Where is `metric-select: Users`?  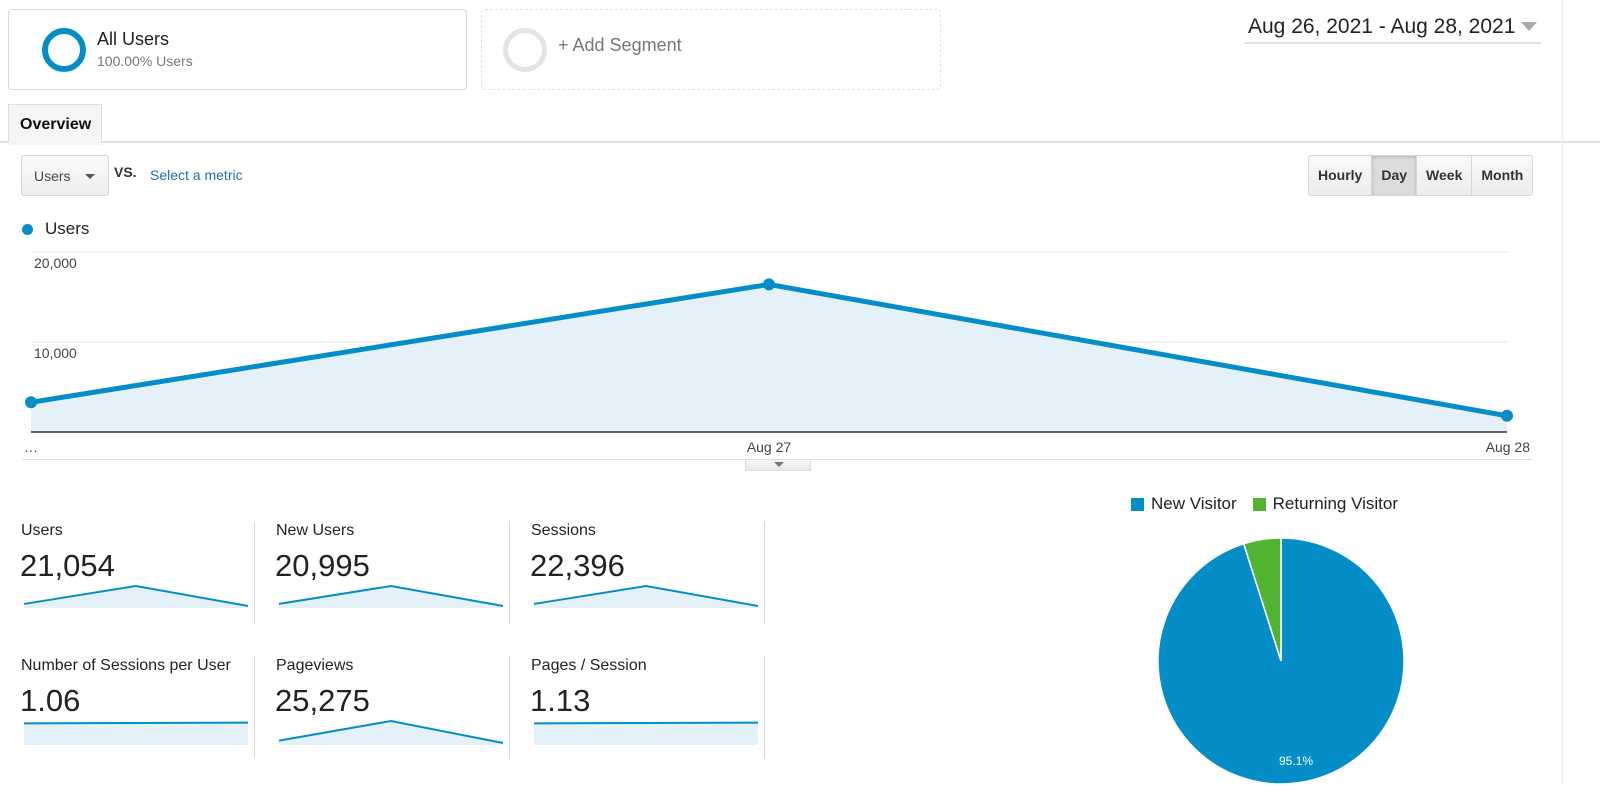
metric-select: Users is located at coordinates (65, 175).